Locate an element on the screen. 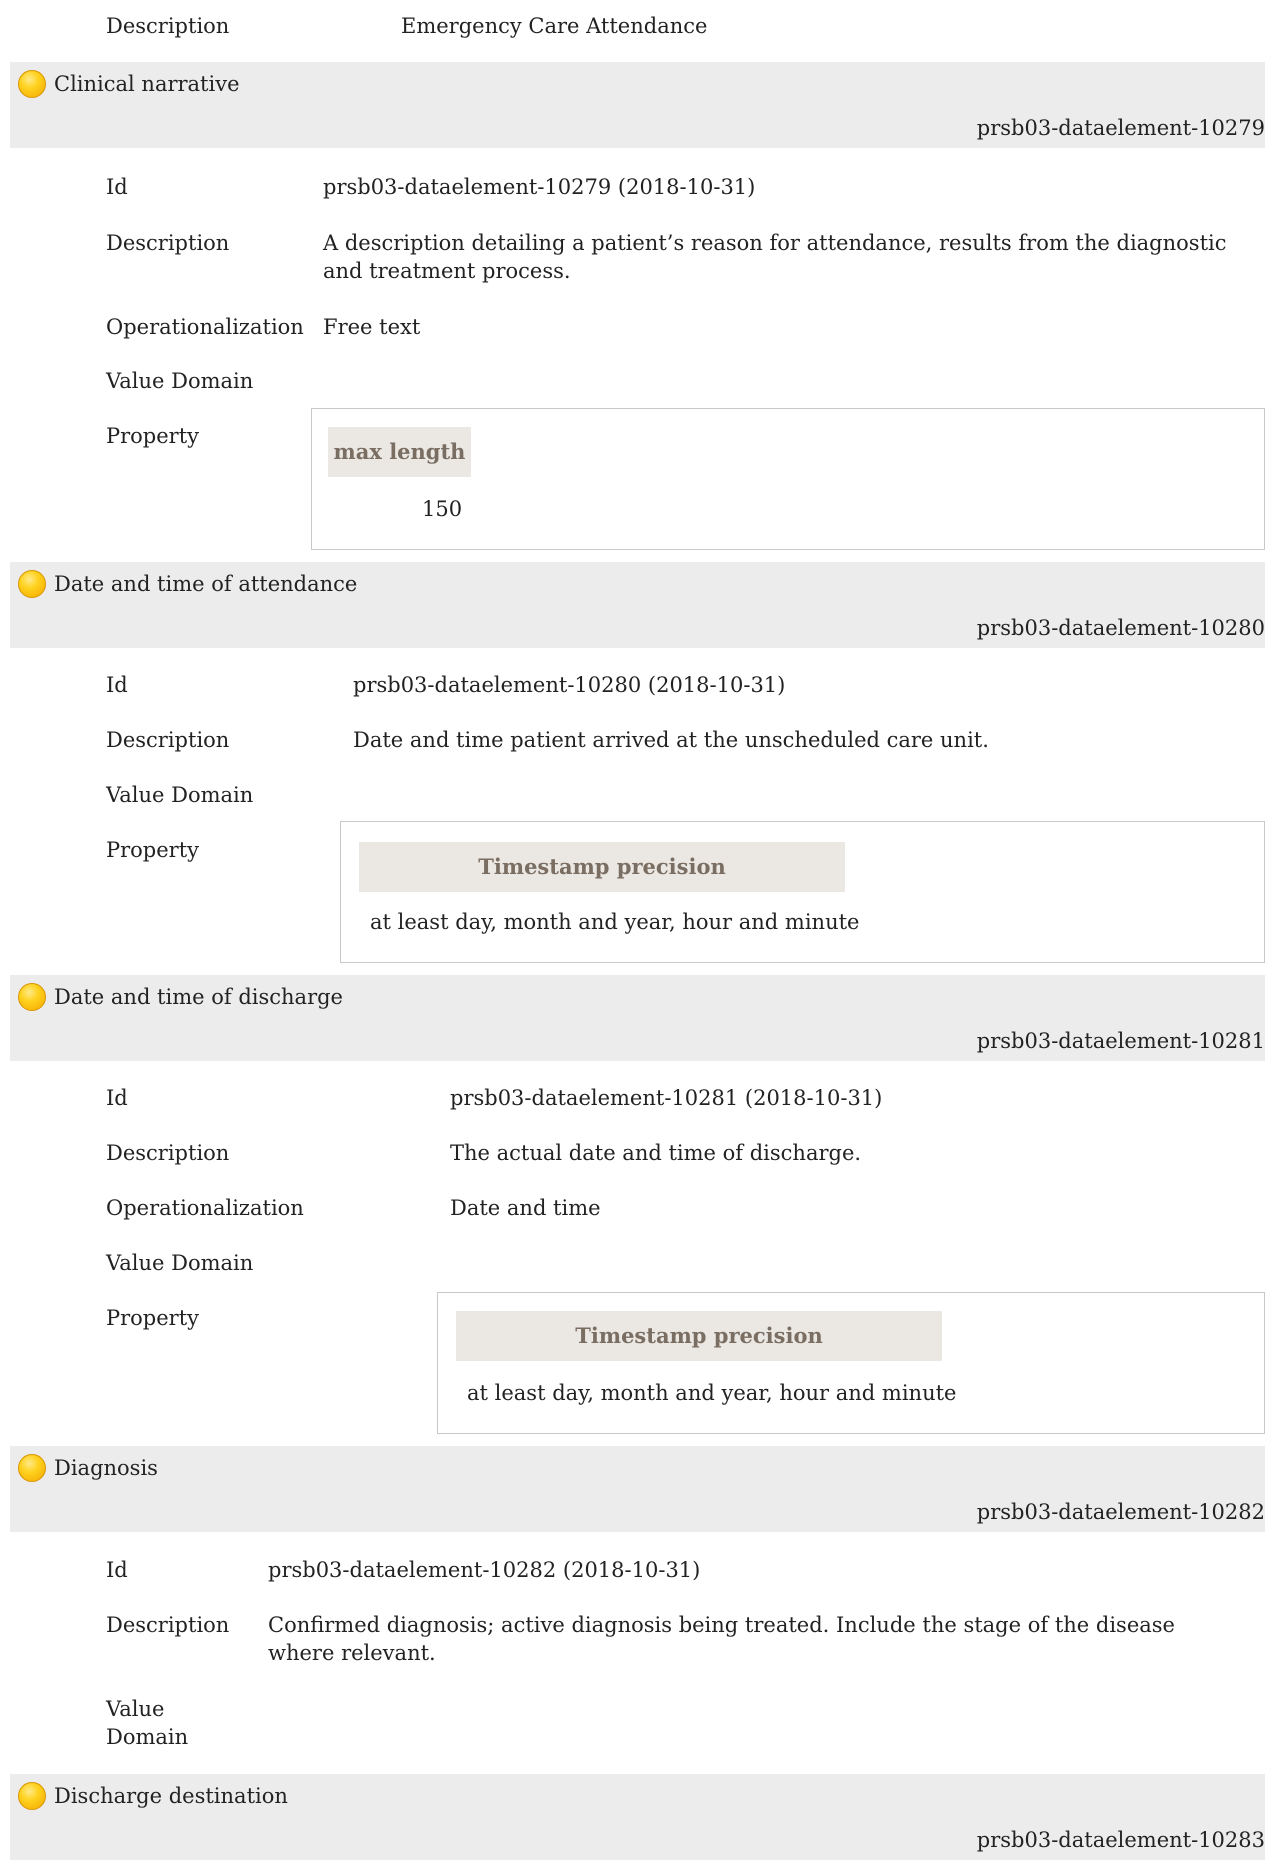  section-title: Date and time of discharge is located at coordinates (198, 997).